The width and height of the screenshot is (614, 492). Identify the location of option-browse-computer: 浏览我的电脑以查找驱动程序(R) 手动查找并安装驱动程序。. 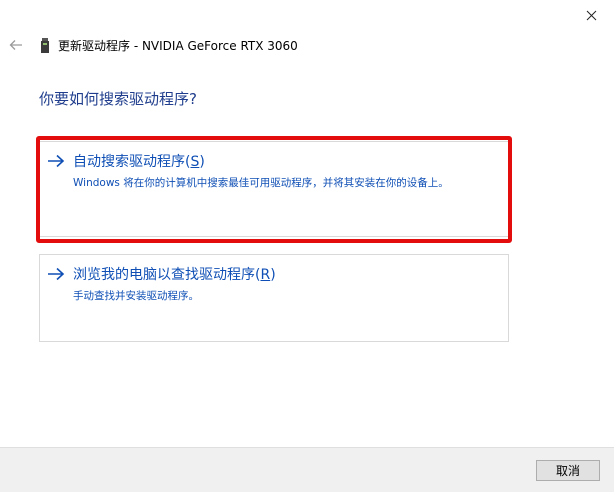
(274, 298).